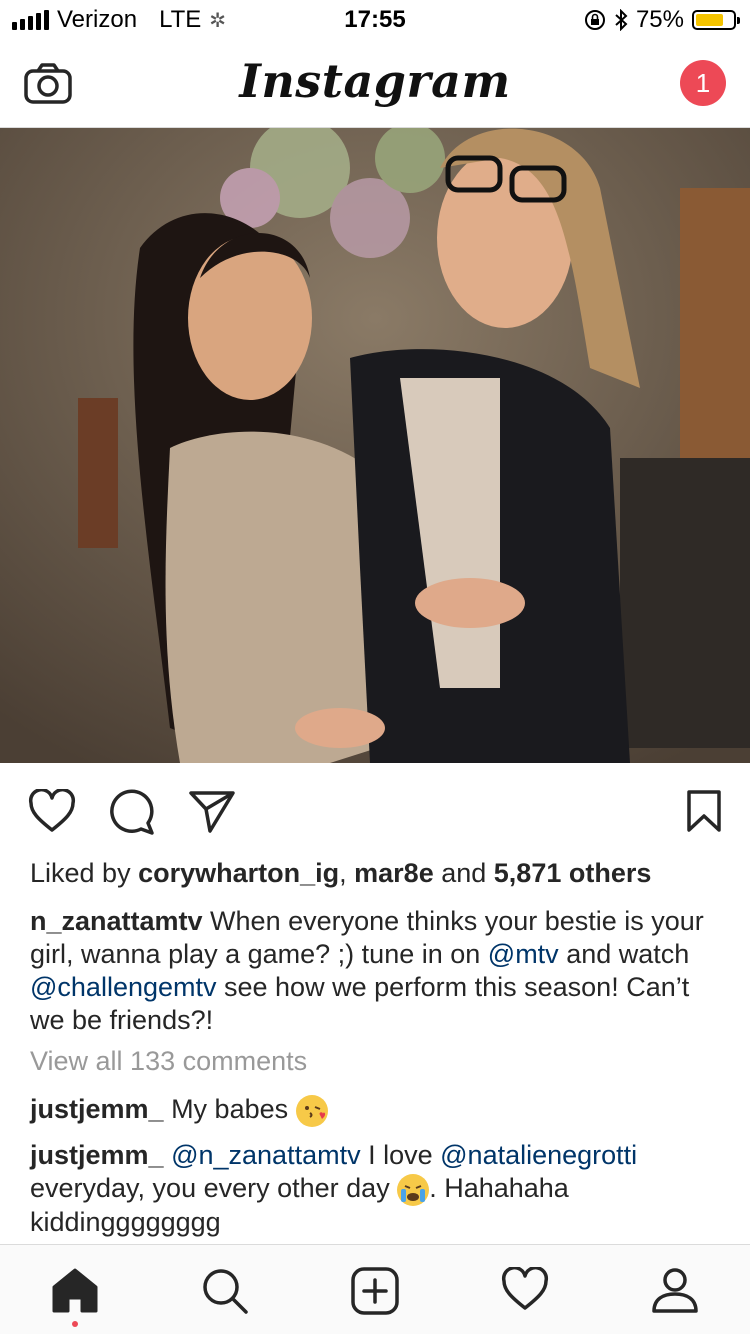 The width and height of the screenshot is (750, 1334). Describe the element at coordinates (594, 20) in the screenshot. I see `rotation-lock-icon` at that location.